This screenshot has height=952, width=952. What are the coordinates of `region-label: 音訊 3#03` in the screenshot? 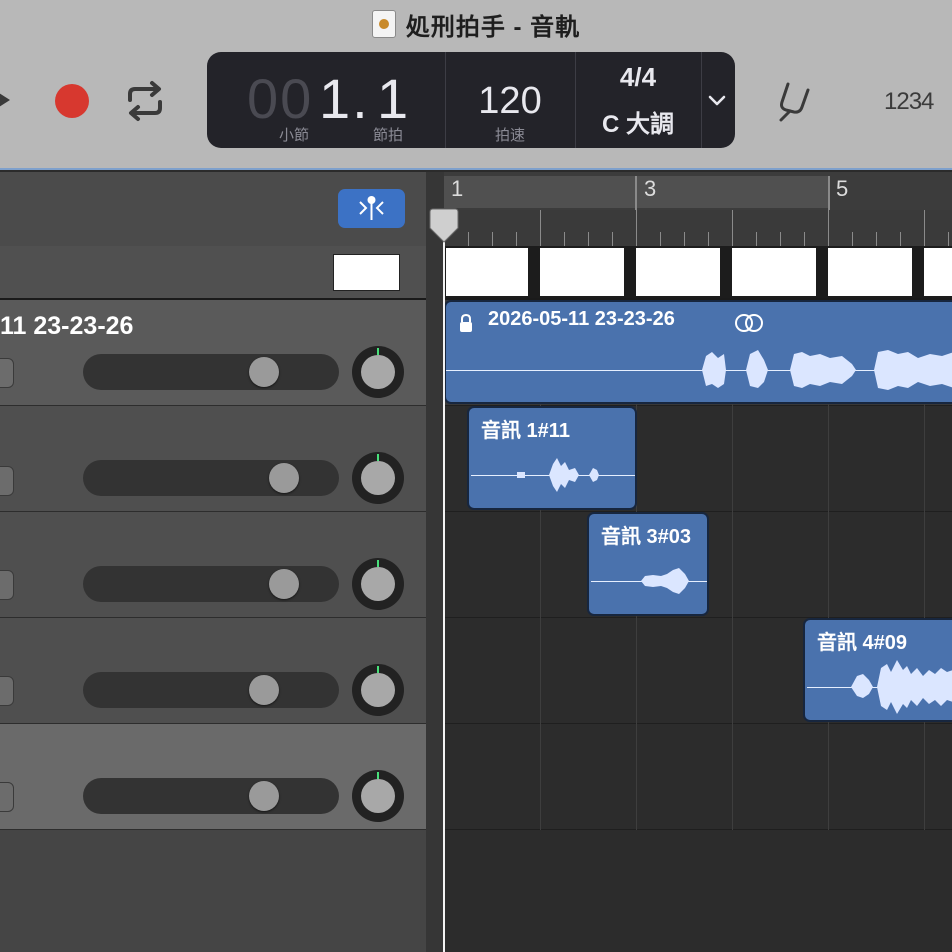 It's located at (646, 537).